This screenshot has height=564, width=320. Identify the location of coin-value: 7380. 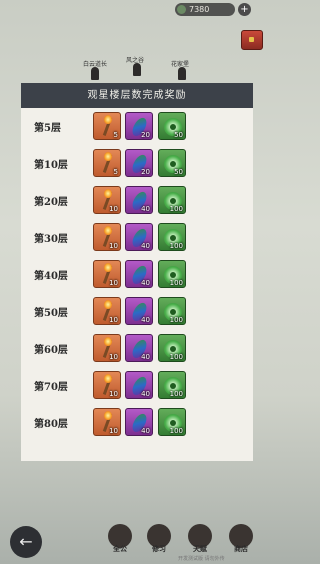
(199, 9).